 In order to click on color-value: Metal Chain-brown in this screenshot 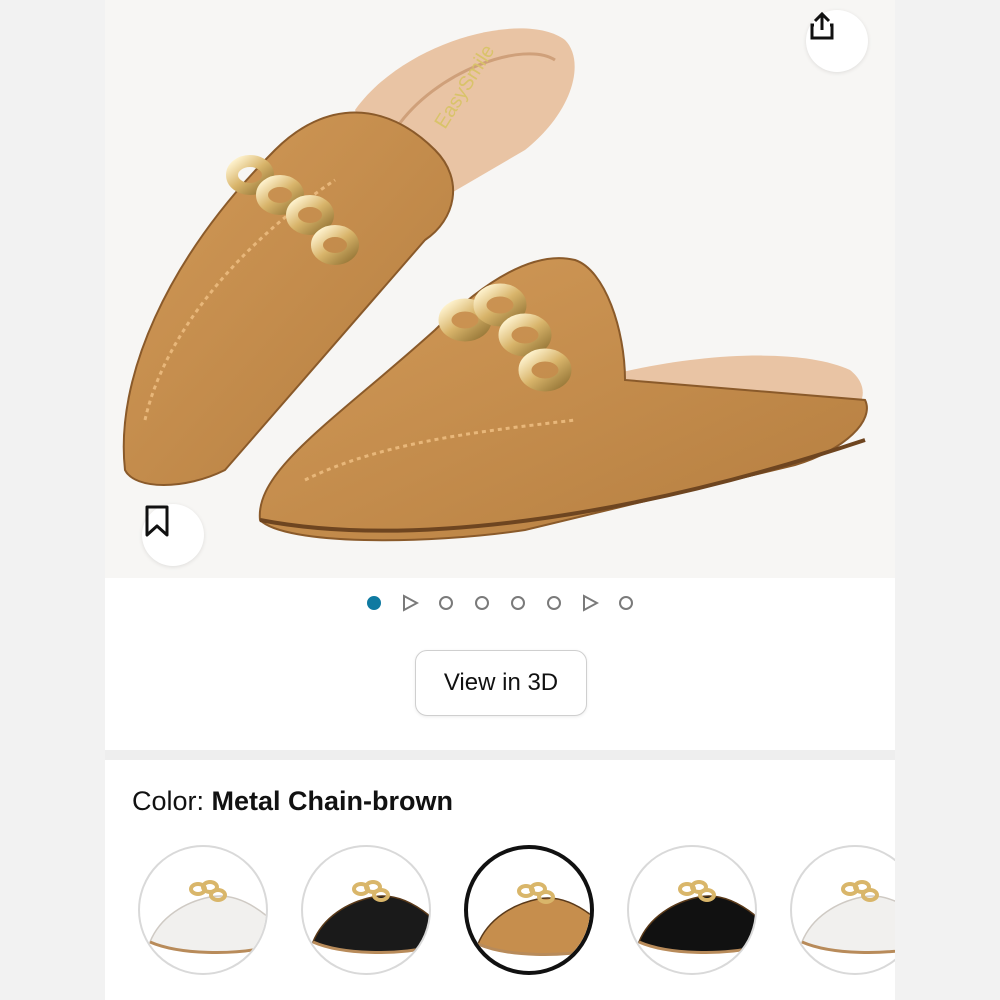, I will do `click(332, 801)`.